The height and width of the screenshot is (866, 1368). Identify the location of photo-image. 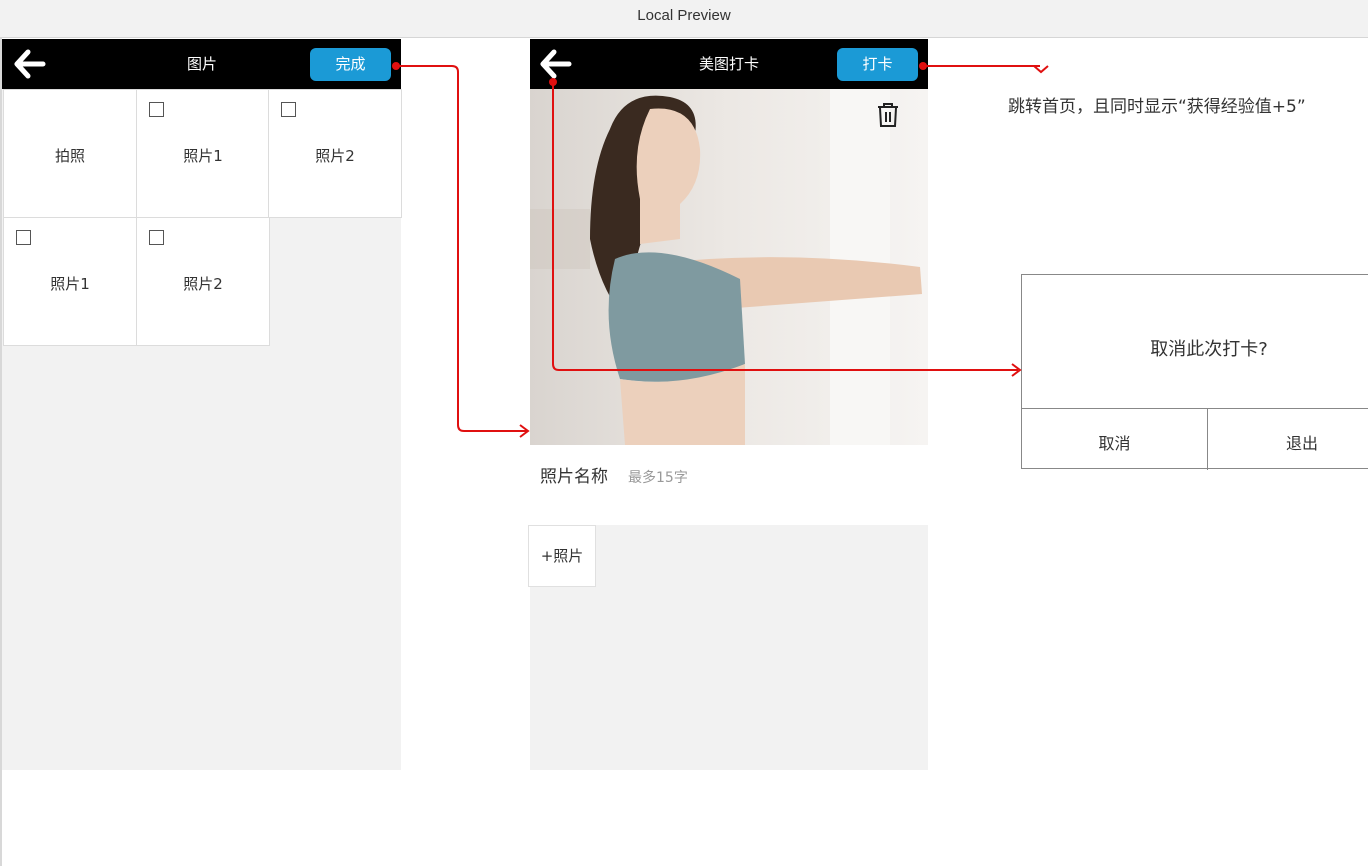
(729, 267).